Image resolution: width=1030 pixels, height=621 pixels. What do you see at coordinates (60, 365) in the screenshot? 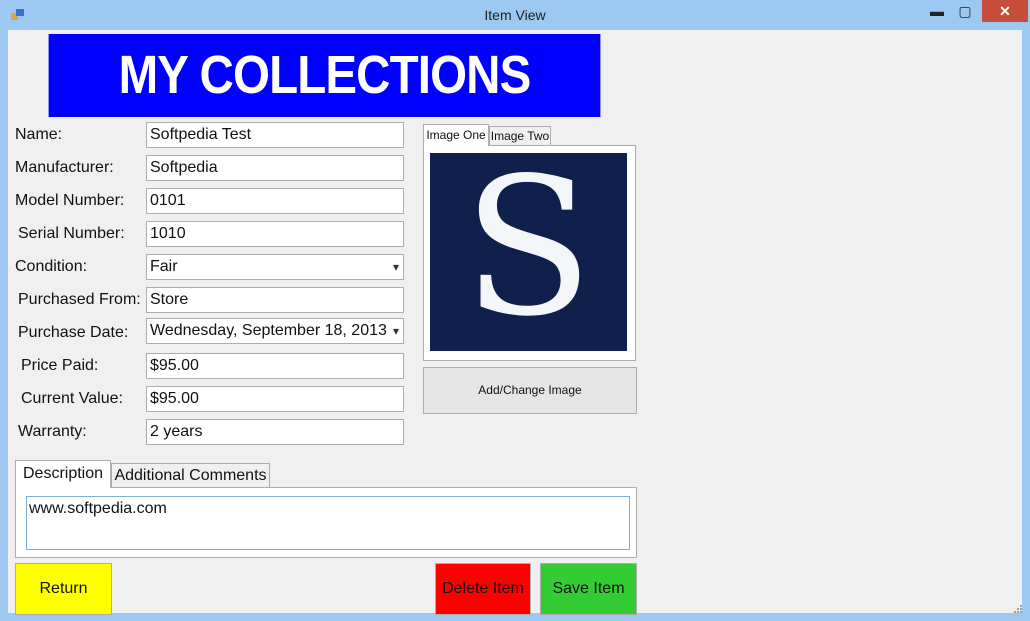
I see `price-paid-label: Price Paid:` at bounding box center [60, 365].